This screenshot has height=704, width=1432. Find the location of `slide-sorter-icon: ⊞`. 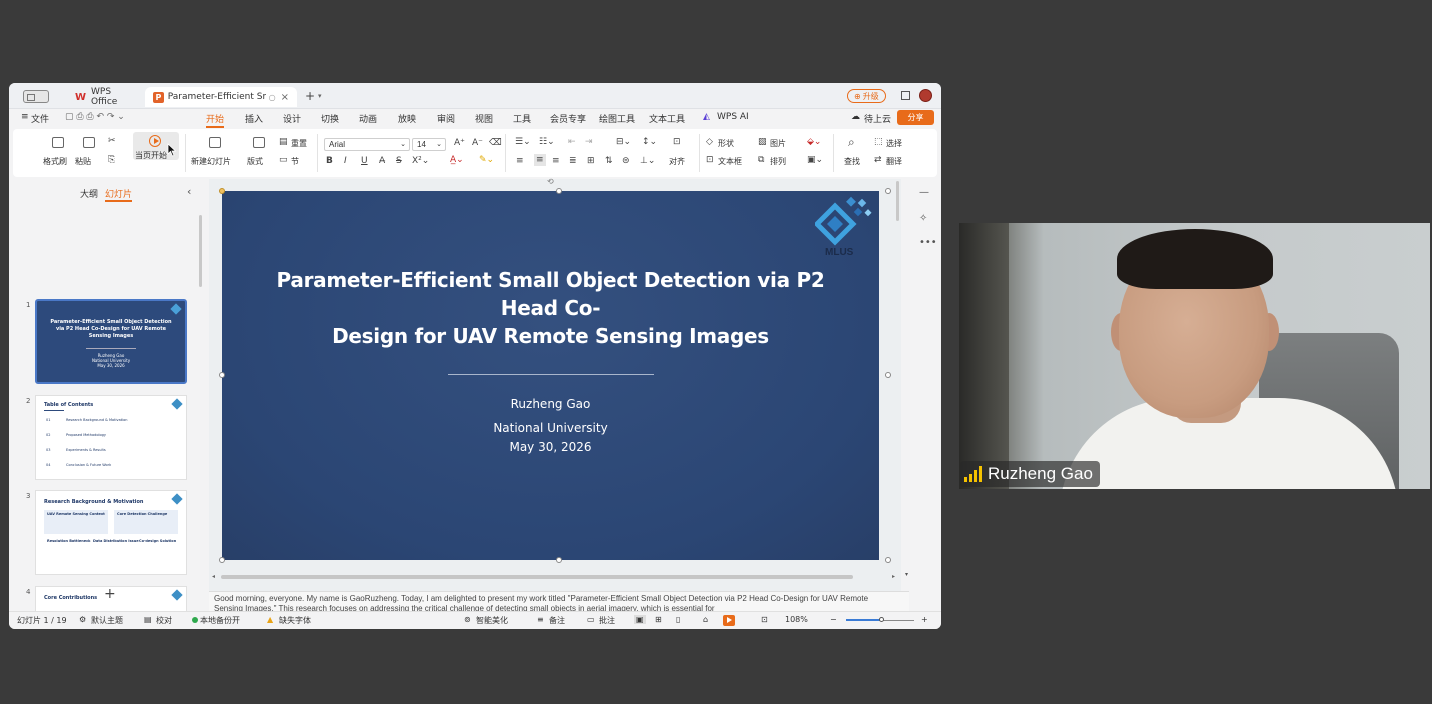

slide-sorter-icon: ⊞ is located at coordinates (658, 619).